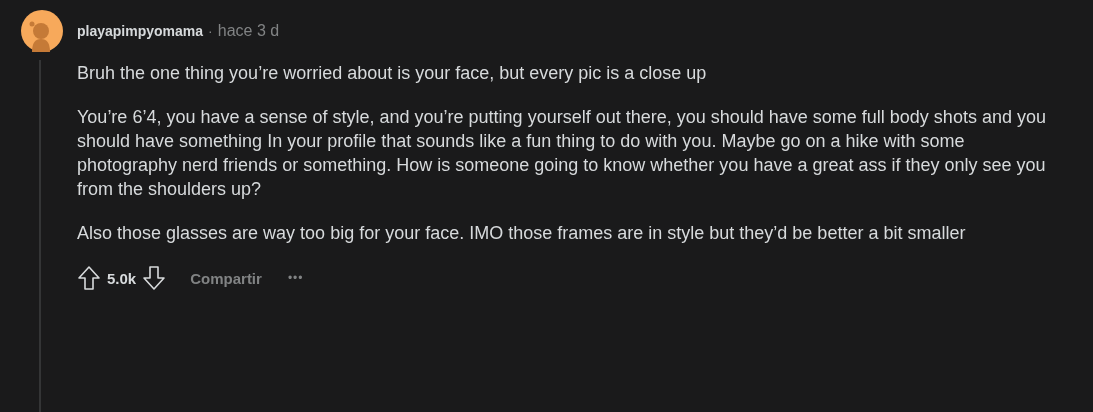 This screenshot has height=412, width=1093. I want to click on vote-count: 5.0k, so click(122, 278).